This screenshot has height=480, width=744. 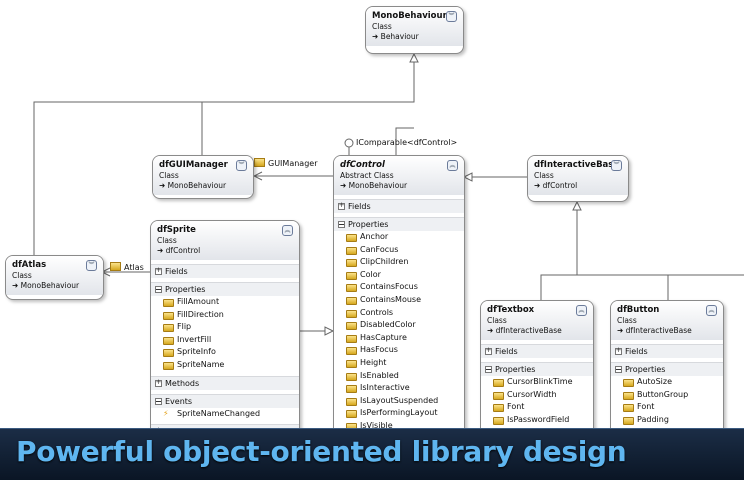 What do you see at coordinates (225, 302) in the screenshot?
I see `property-item: FillAmount` at bounding box center [225, 302].